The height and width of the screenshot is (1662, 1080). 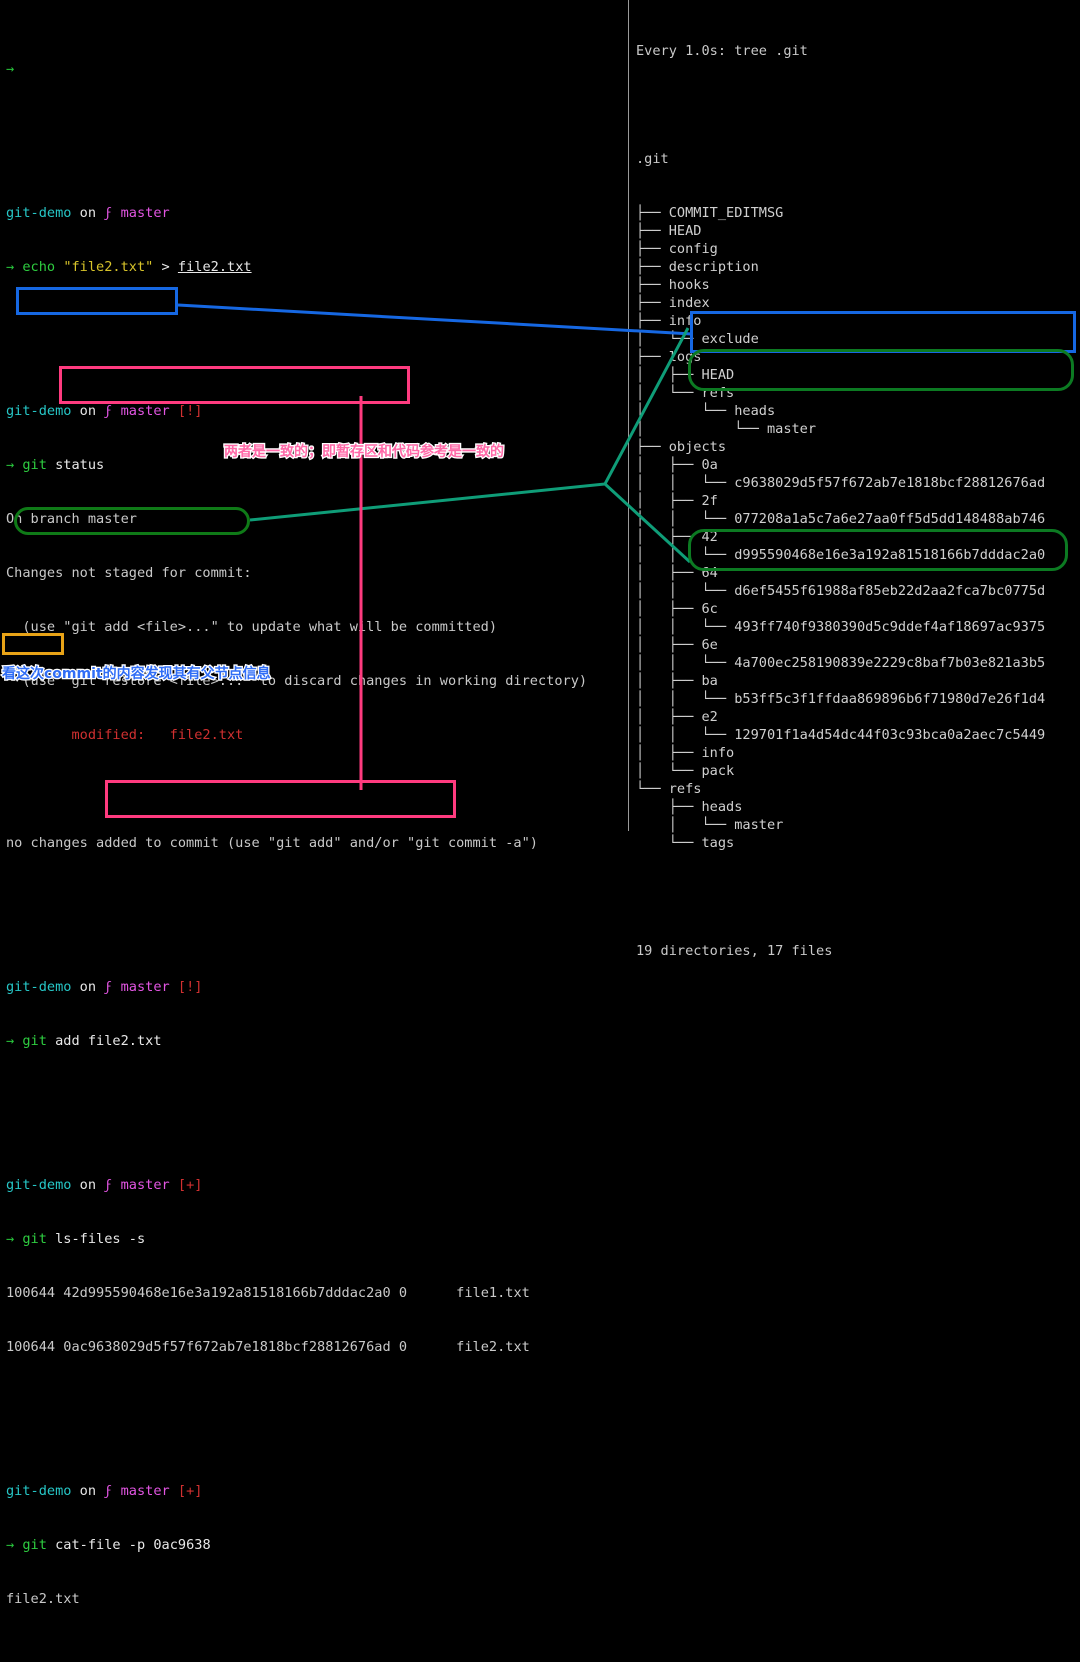 I want to click on command-git-ls-files: → git ls-files -s, so click(x=76, y=1239).